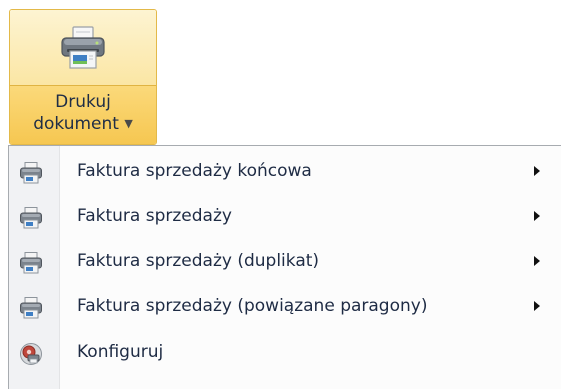 The image size is (561, 389). I want to click on menu-item-faktura-sprzedazy-duplikat: Faktura sprzedaży (duplikat), so click(285, 262).